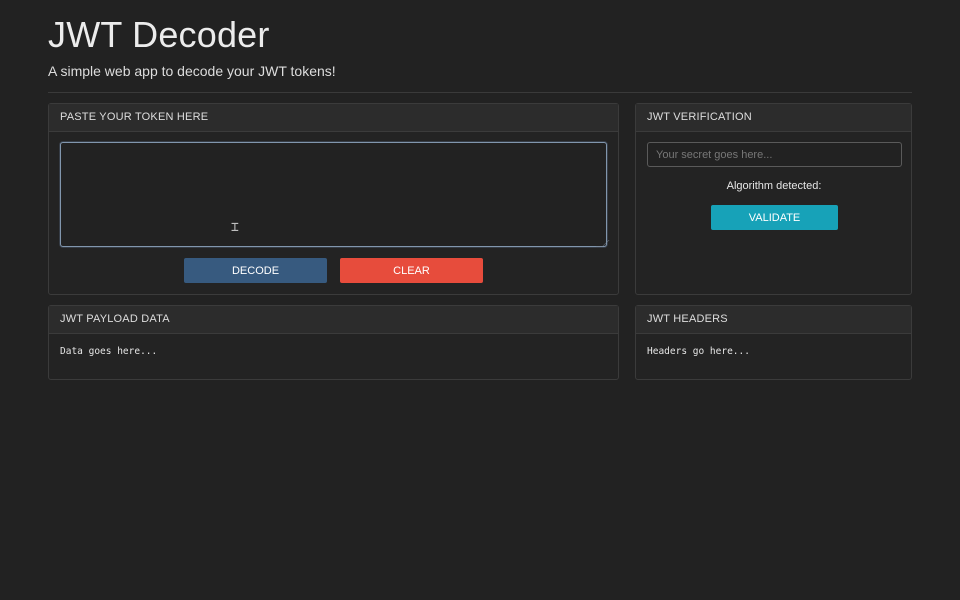 Image resolution: width=960 pixels, height=600 pixels. I want to click on algorithm-detected-label: Algorithm detected:, so click(774, 186).